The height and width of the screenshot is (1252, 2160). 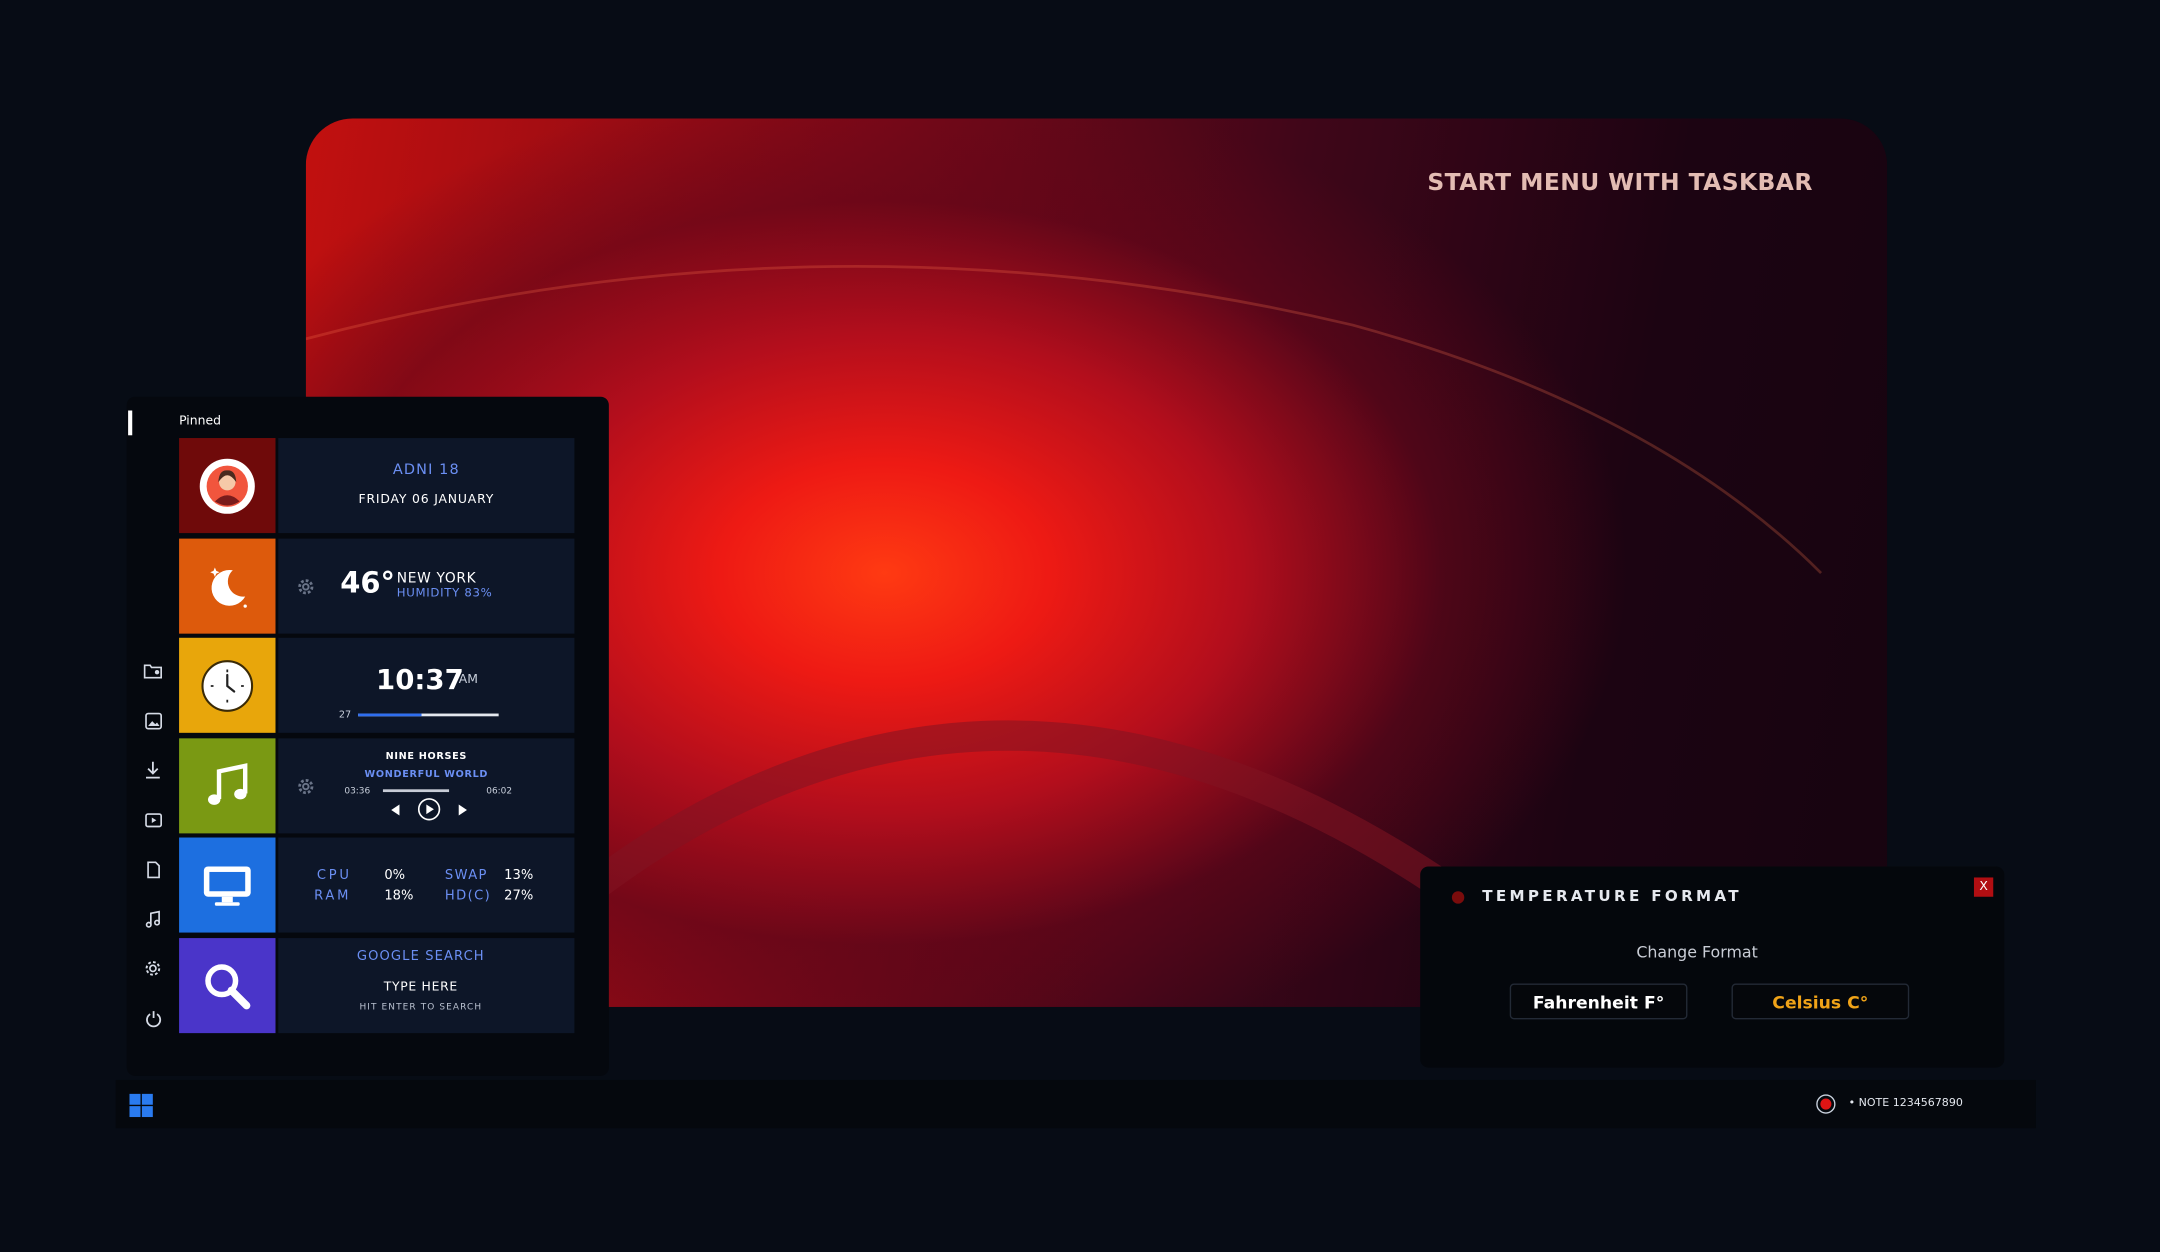 What do you see at coordinates (420, 679) in the screenshot?
I see `clock-time: 10:37` at bounding box center [420, 679].